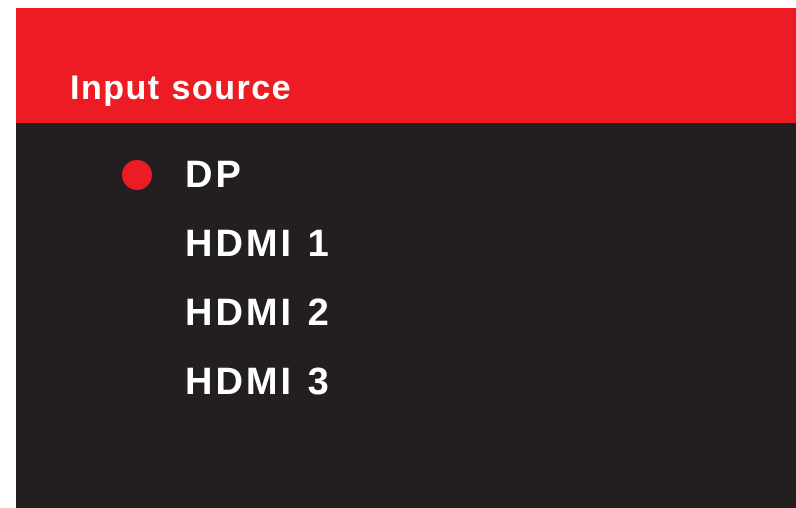  I want to click on source-option-hdmi-2: HDMI 2, so click(406, 314).